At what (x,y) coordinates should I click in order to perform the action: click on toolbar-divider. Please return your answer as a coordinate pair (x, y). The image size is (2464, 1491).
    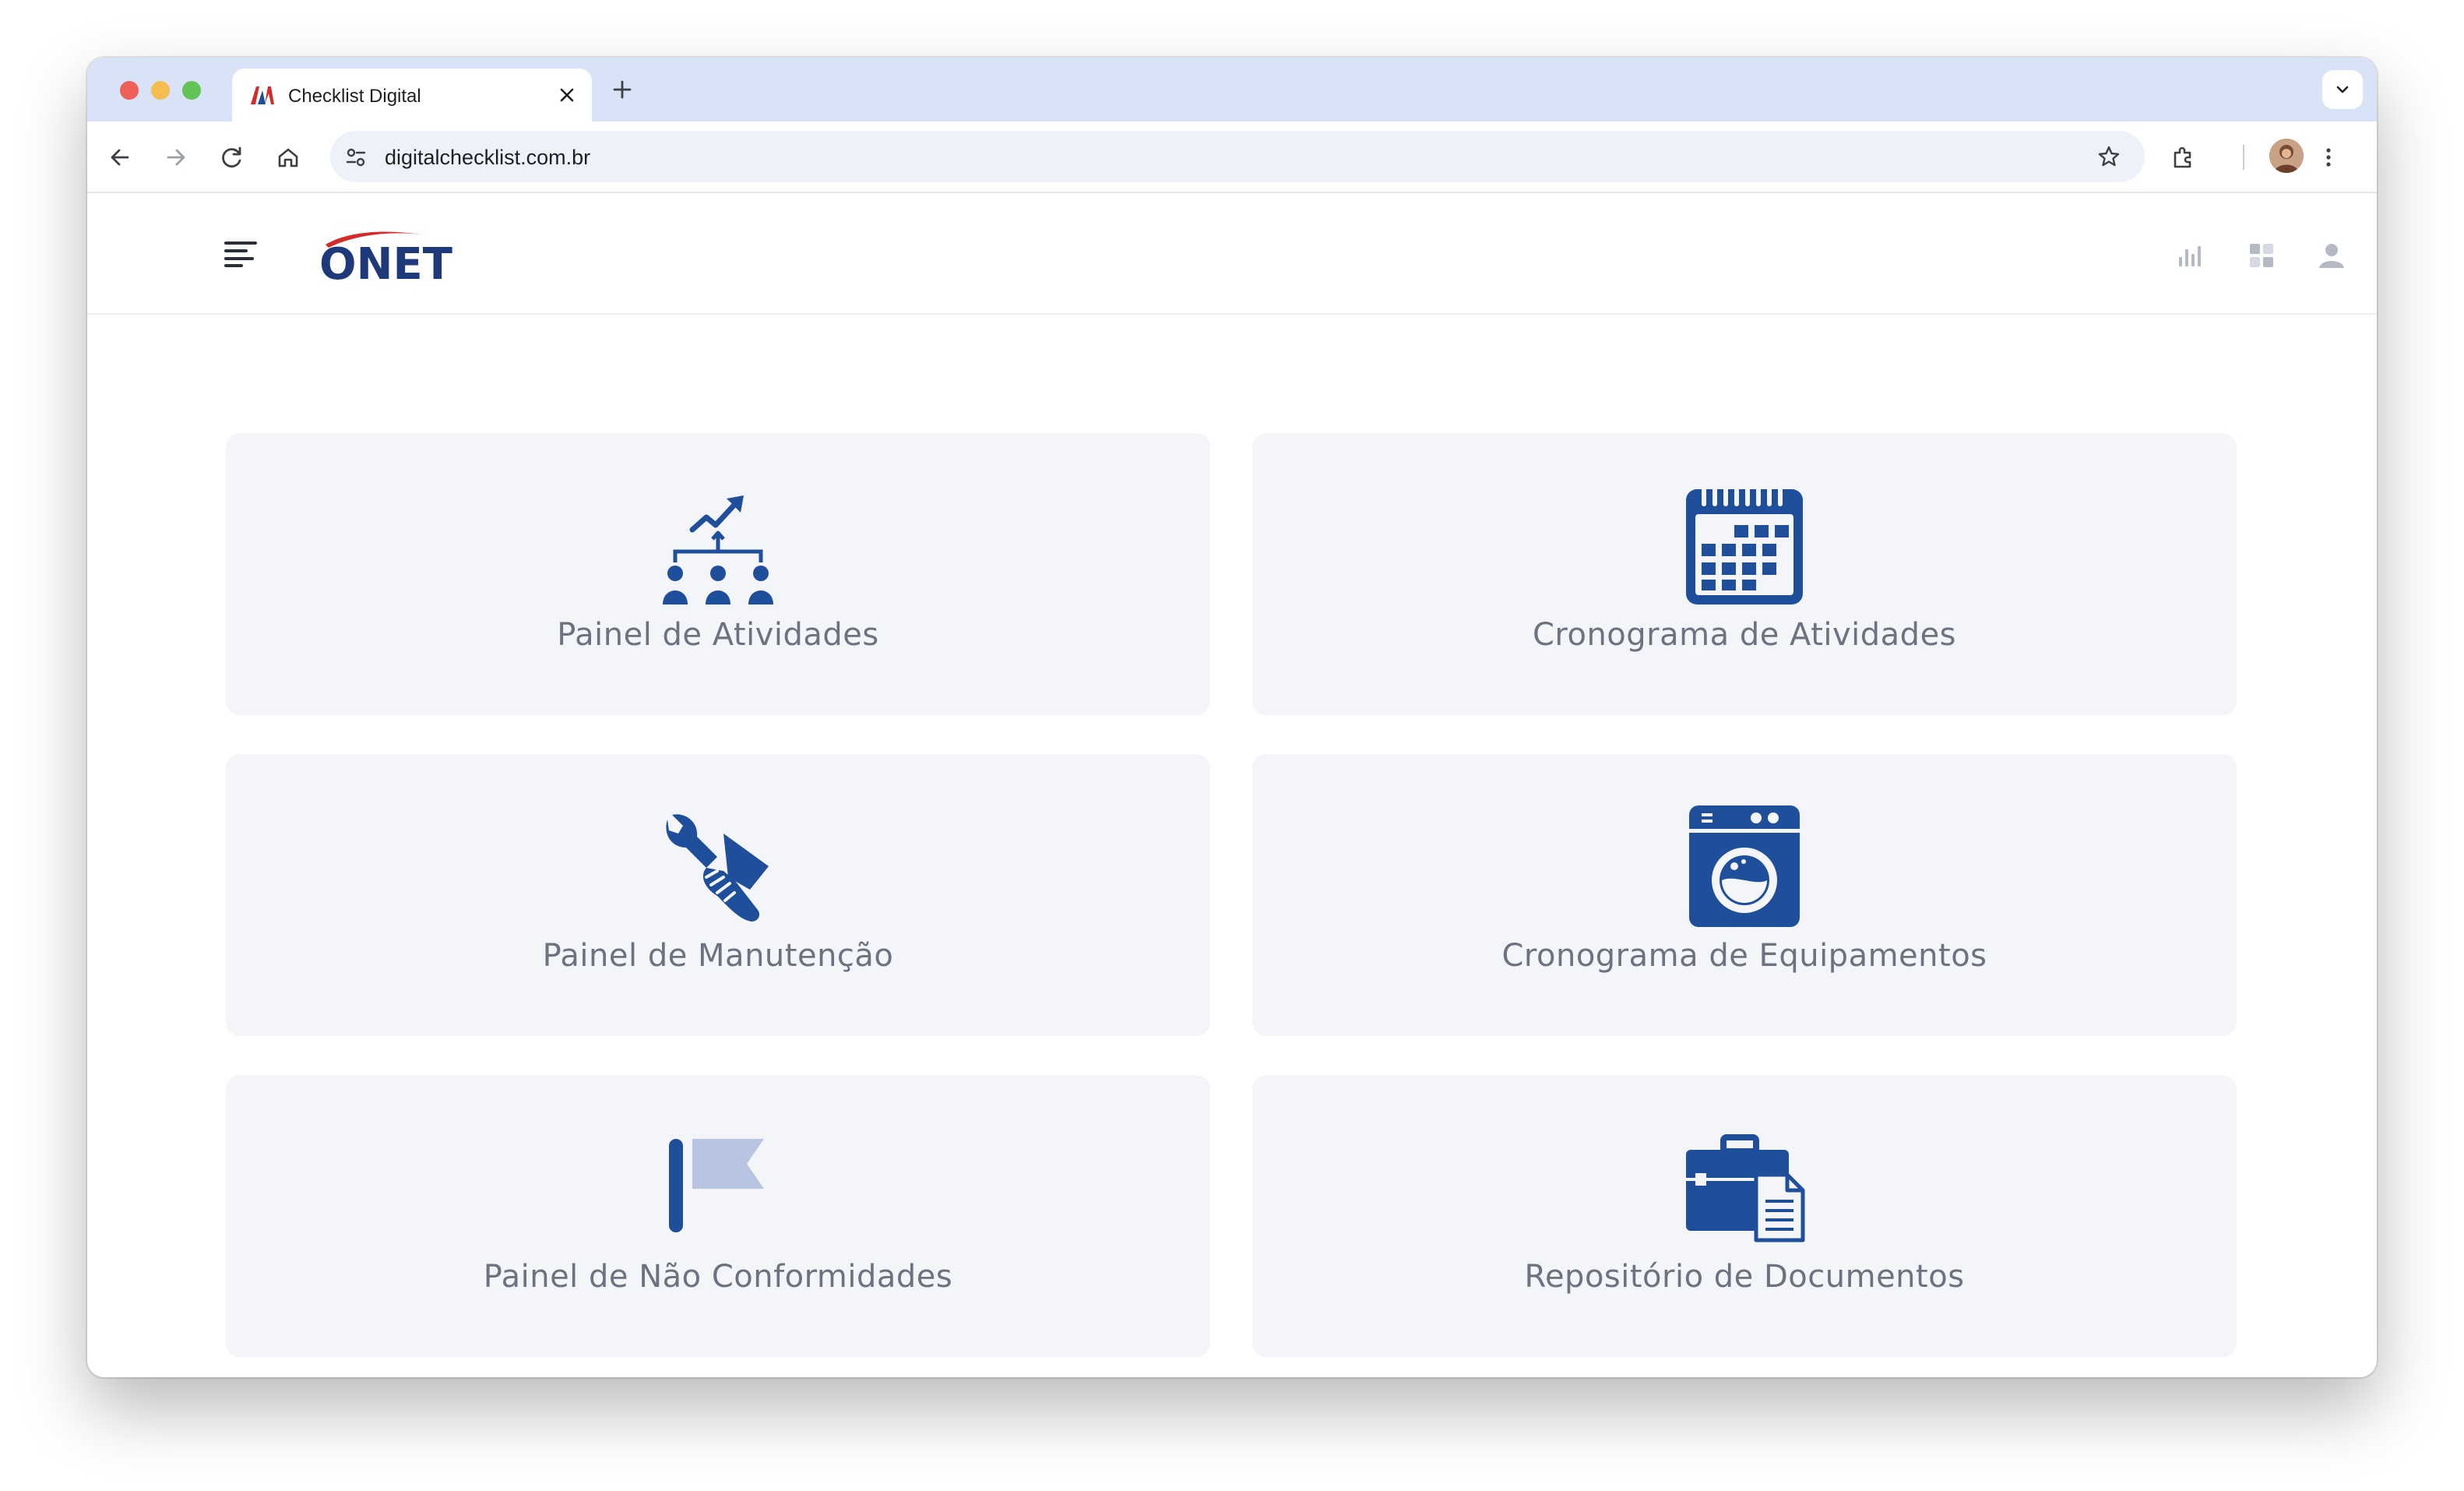
    Looking at the image, I should click on (2243, 157).